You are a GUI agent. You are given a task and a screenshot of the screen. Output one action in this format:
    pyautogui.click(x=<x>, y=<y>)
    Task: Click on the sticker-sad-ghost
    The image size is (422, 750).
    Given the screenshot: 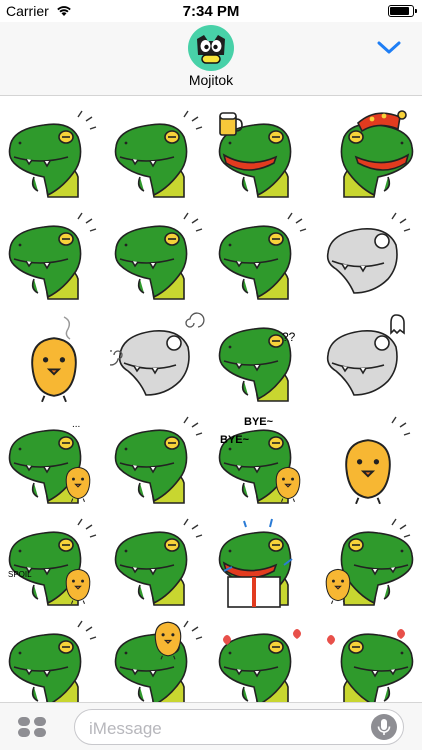 What is the action you would take?
    pyautogui.click(x=368, y=359)
    